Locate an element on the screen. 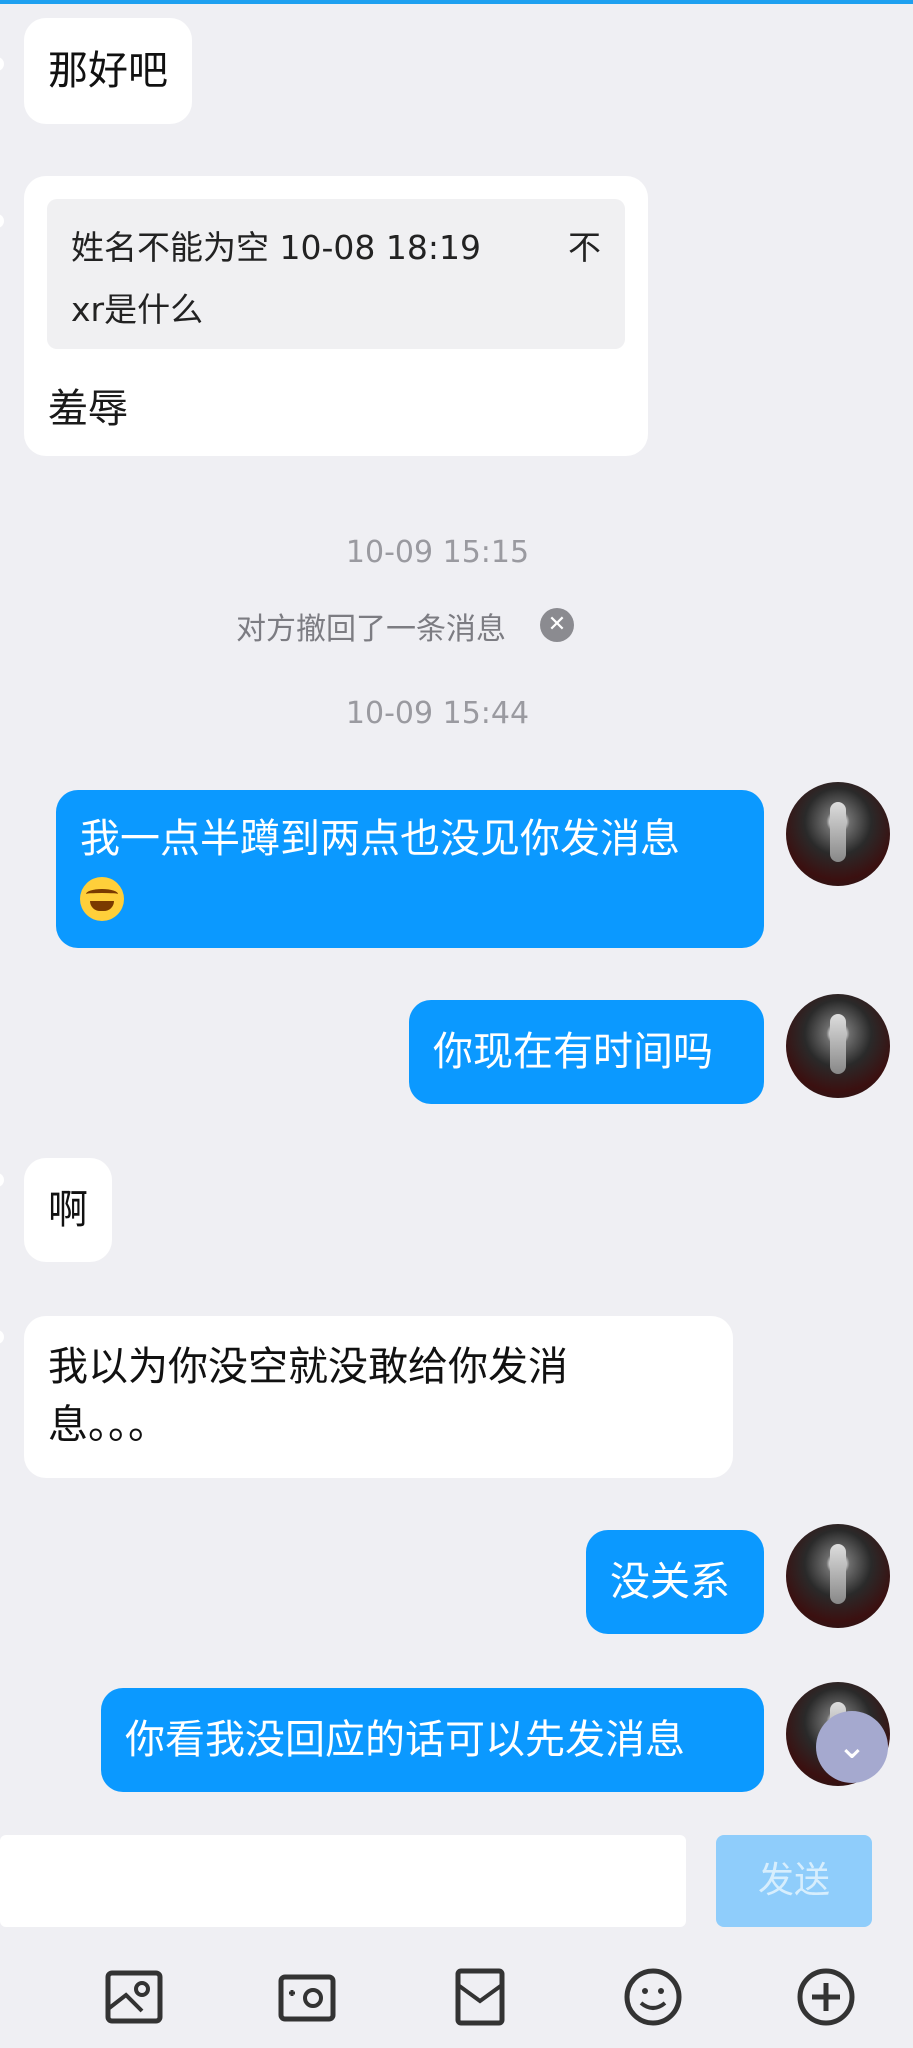 The image size is (913, 2048). message-text: 你现在有时间吗 is located at coordinates (573, 1052).